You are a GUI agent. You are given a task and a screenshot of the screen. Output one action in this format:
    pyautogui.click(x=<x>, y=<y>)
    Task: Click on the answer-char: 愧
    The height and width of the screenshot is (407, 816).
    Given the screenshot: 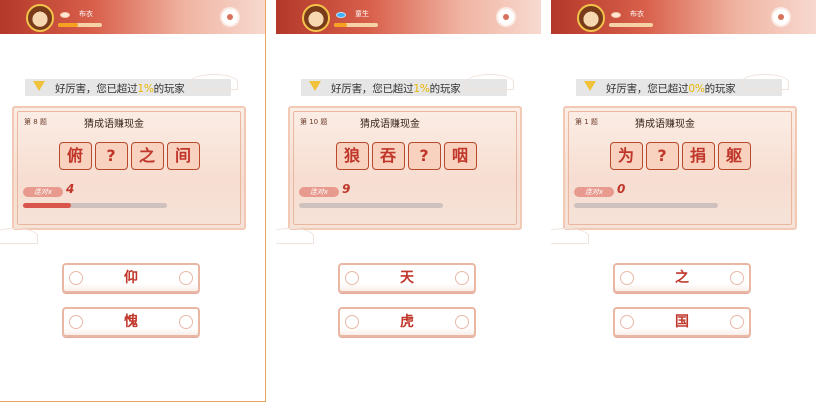 What is the action you would take?
    pyautogui.click(x=131, y=322)
    